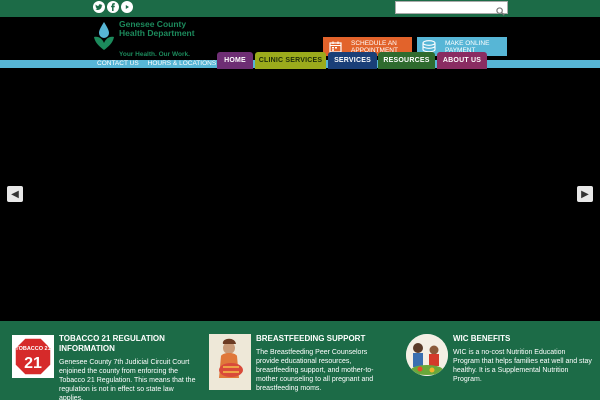 The image size is (600, 400). Describe the element at coordinates (462, 60) in the screenshot. I see `nav-about-us: ABOUT US` at that location.